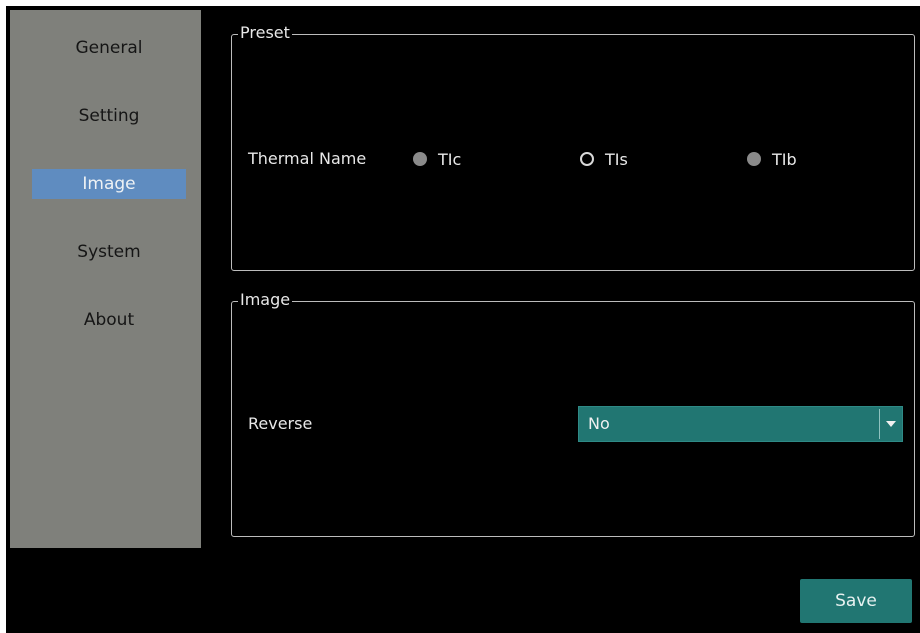 The height and width of the screenshot is (633, 920). Describe the element at coordinates (437, 159) in the screenshot. I see `radio-tic: TIc` at that location.